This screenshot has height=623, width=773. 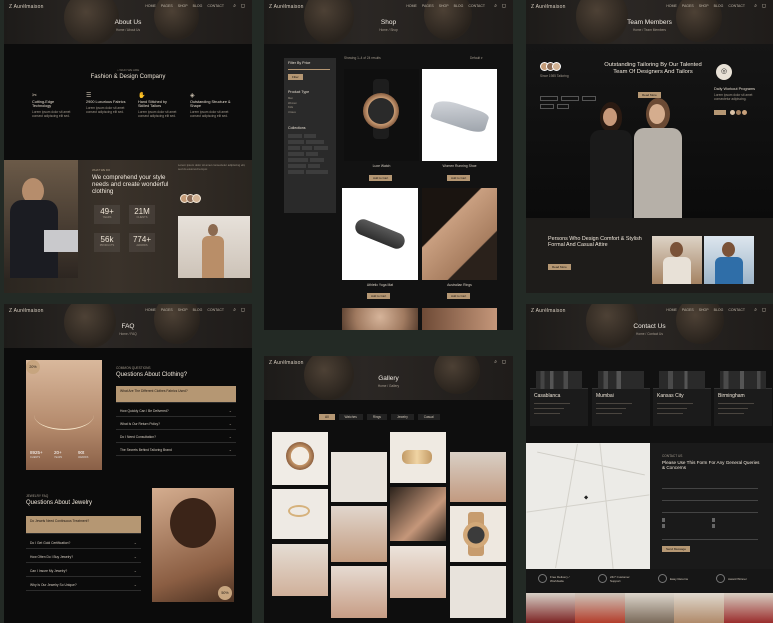 I want to click on question-text: The Secrets Behind Tailoring Brand, so click(x=146, y=450).